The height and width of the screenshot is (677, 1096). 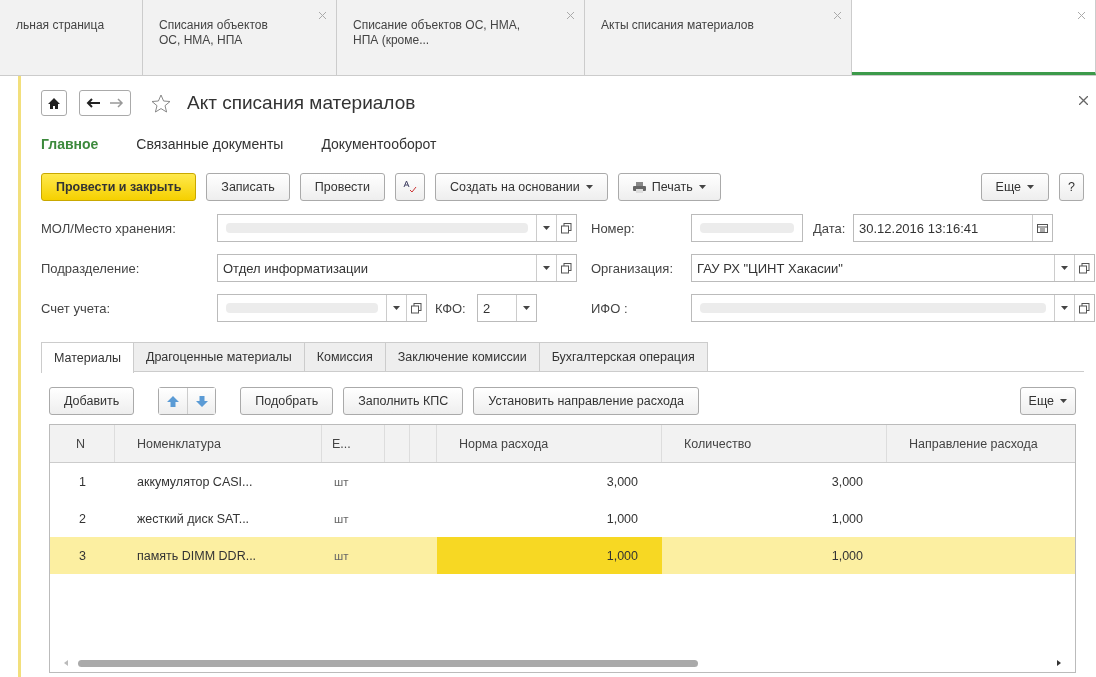 I want to click on form-title: Акт списания материалов, so click(x=301, y=103).